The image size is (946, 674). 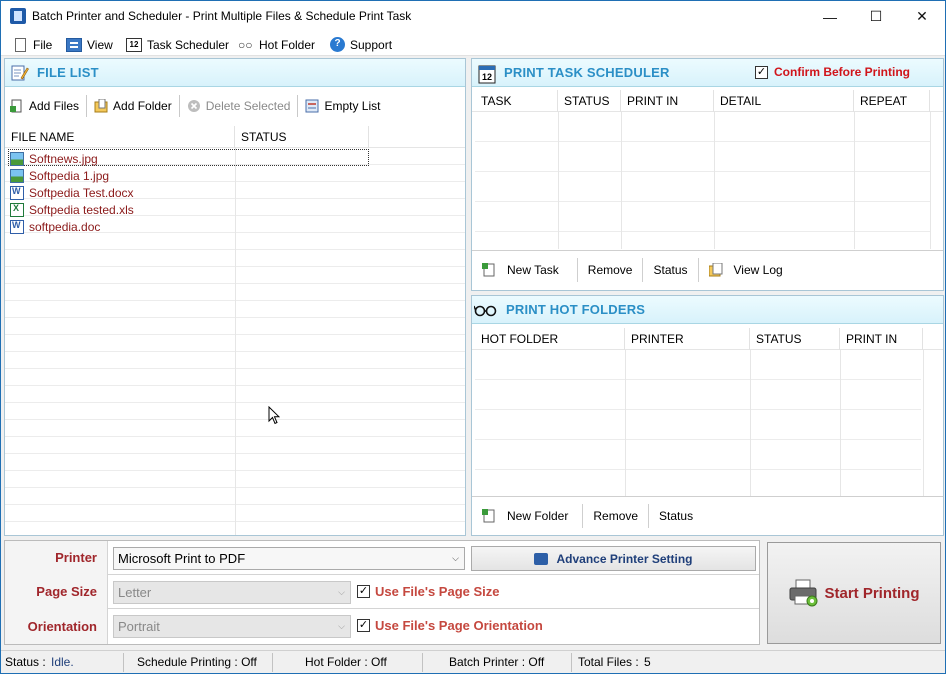 I want to click on empty-list-icon, so click(x=312, y=106).